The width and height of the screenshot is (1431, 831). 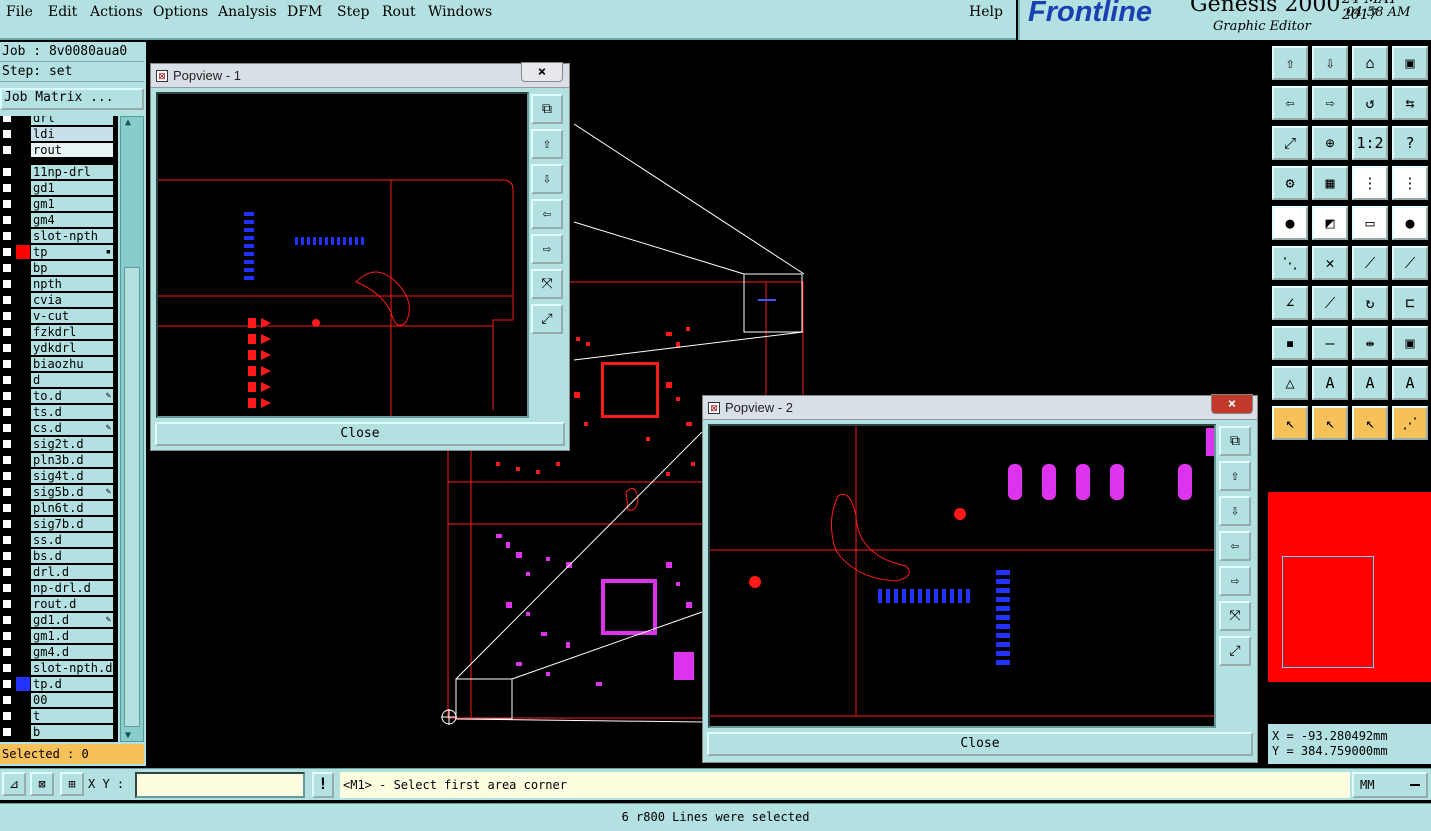 I want to click on units-select: MM, so click(x=1390, y=785).